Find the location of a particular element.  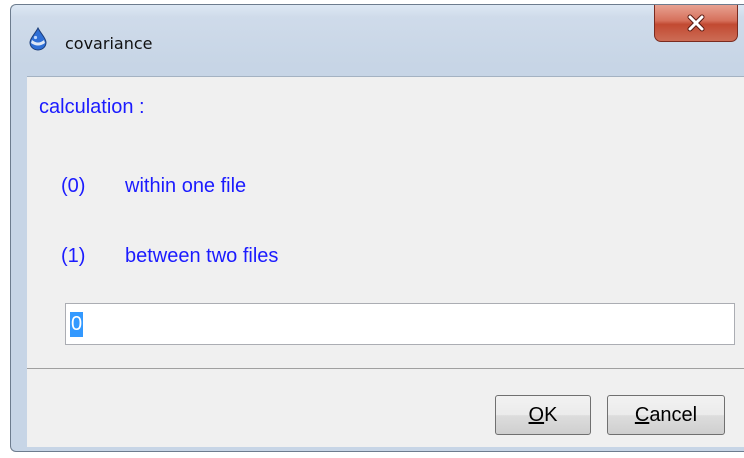

app-drop-icon is located at coordinates (38, 39).